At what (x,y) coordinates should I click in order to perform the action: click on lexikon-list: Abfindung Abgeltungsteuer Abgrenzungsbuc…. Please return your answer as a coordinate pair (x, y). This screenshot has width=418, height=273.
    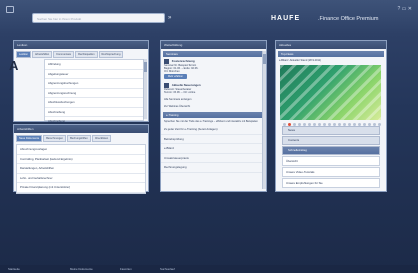
    Looking at the image, I should click on (94, 93).